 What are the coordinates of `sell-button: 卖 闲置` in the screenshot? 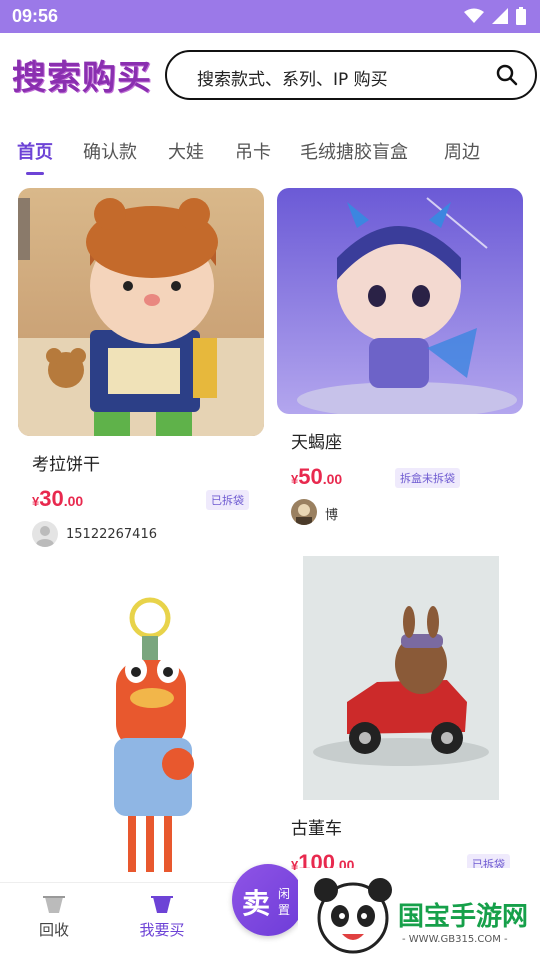 It's located at (268, 900).